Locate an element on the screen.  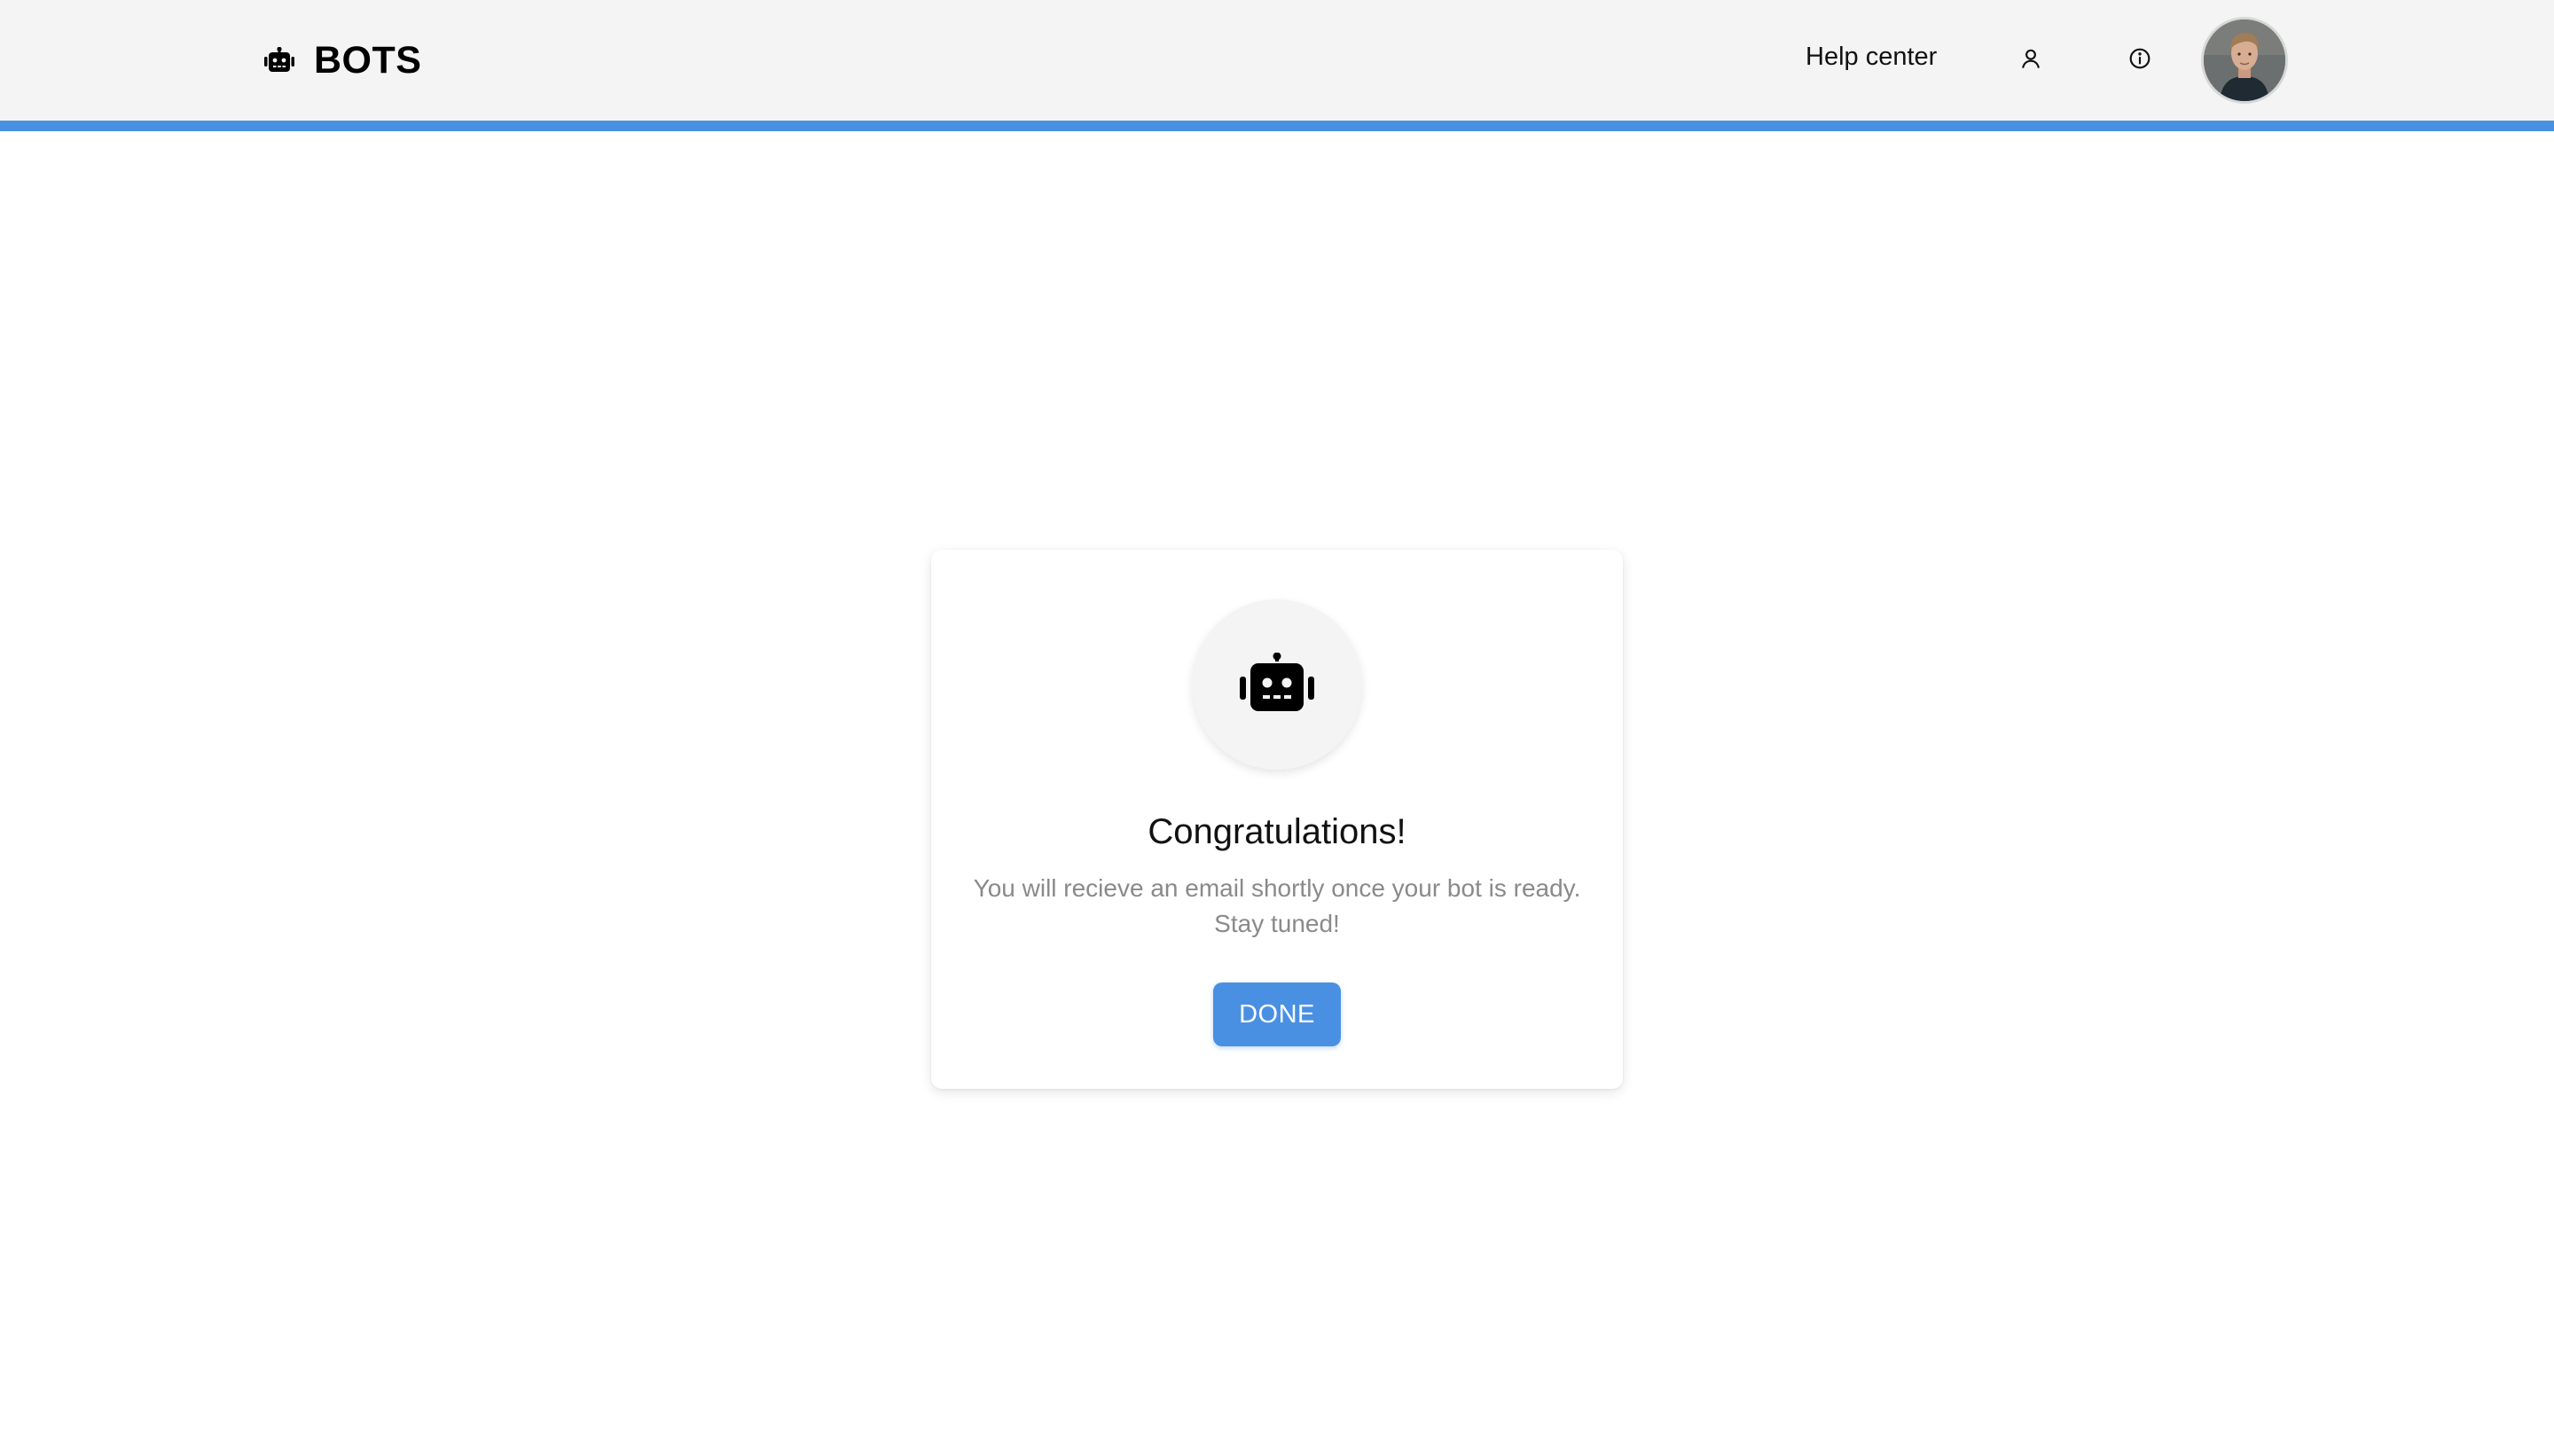
help-center-link: Help center is located at coordinates (1871, 57).